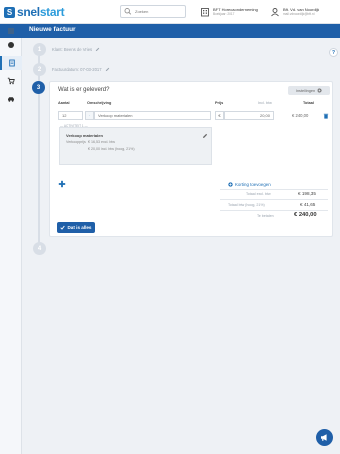  What do you see at coordinates (219, 115) in the screenshot?
I see `currency-label: €` at bounding box center [219, 115].